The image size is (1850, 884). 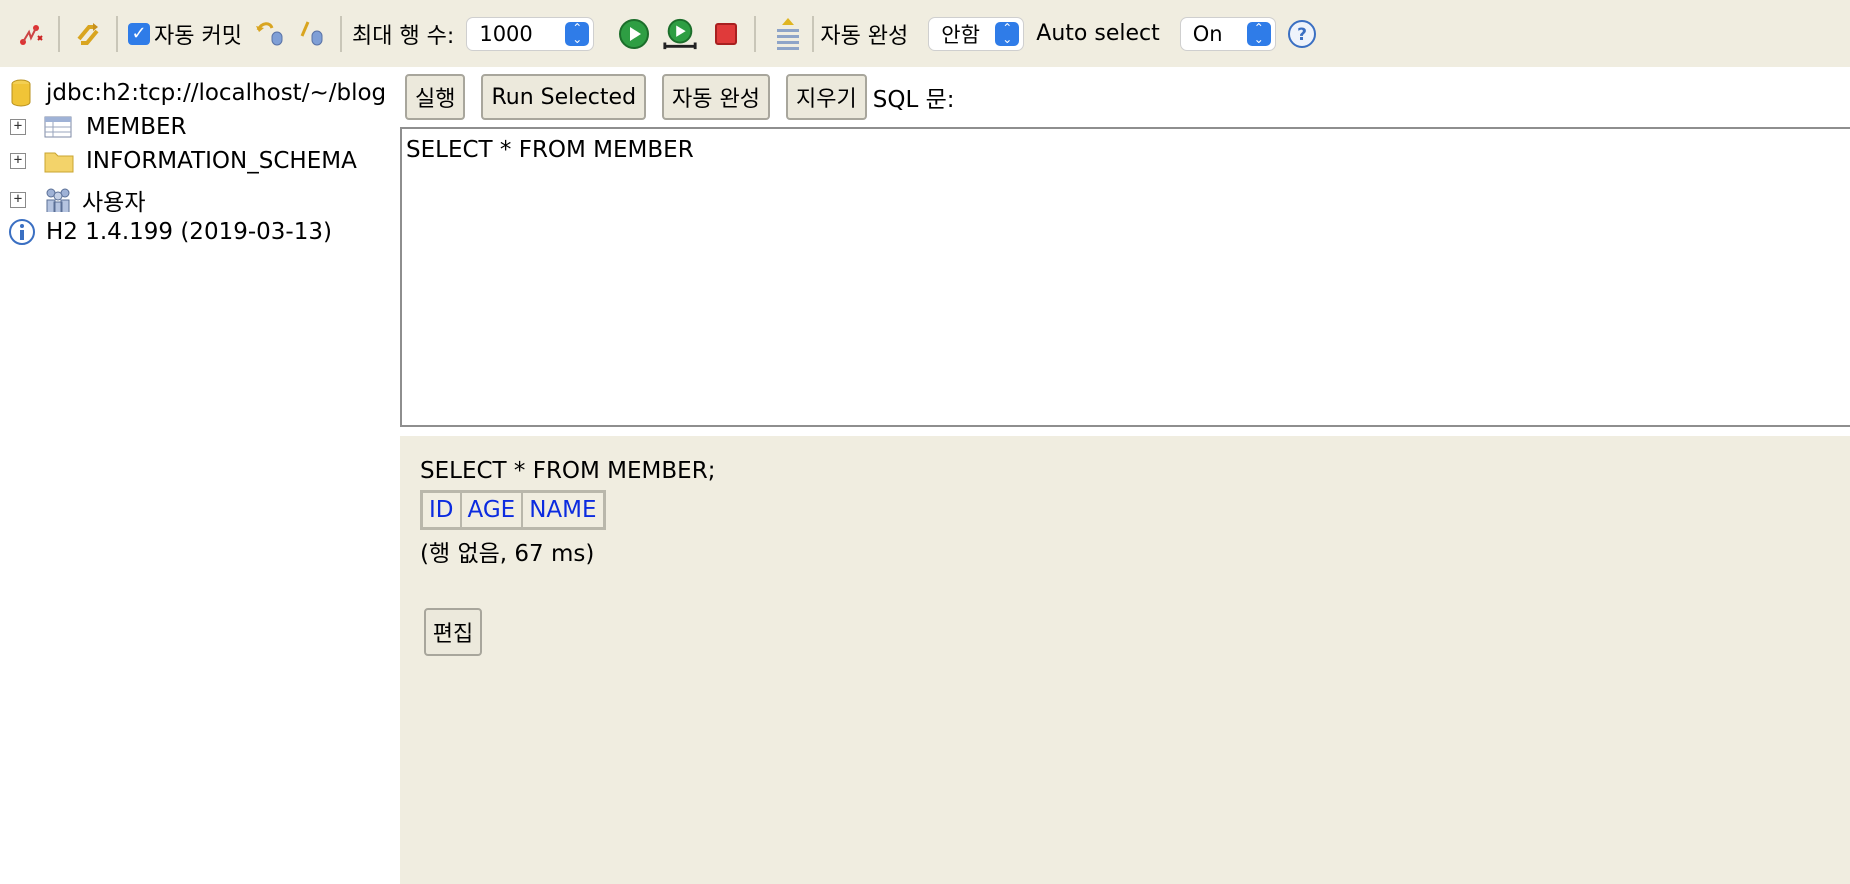 What do you see at coordinates (270, 34) in the screenshot?
I see `rollback-icon` at bounding box center [270, 34].